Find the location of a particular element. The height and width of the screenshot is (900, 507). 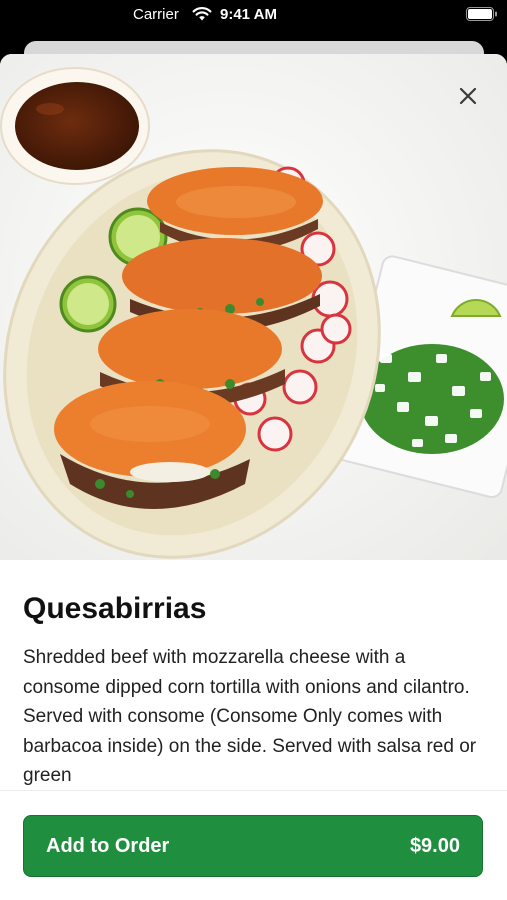

wifi-icon is located at coordinates (202, 14).